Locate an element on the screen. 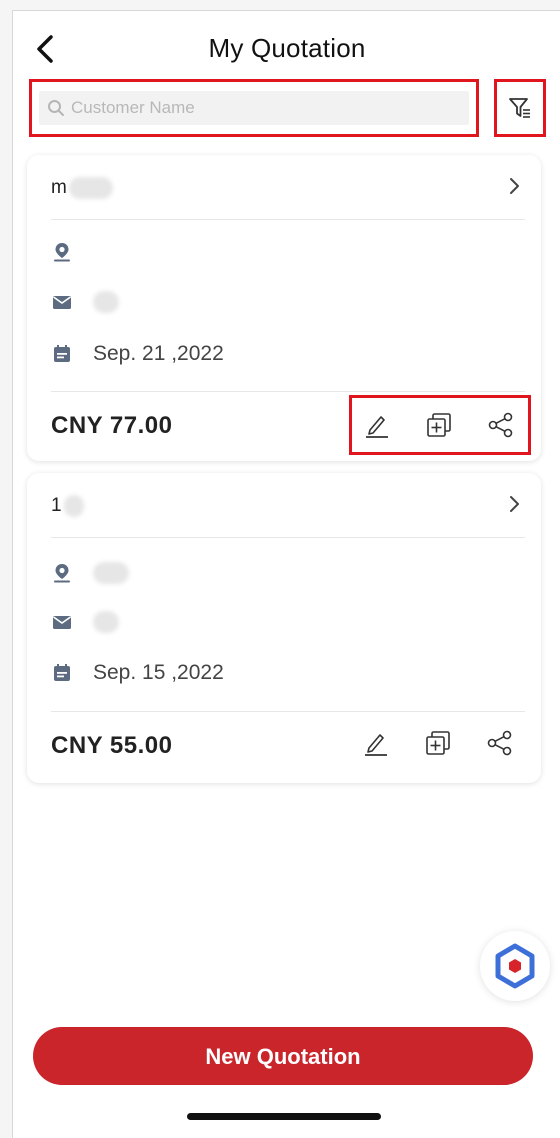 The width and height of the screenshot is (560, 1138). filter-icon is located at coordinates (519, 108).